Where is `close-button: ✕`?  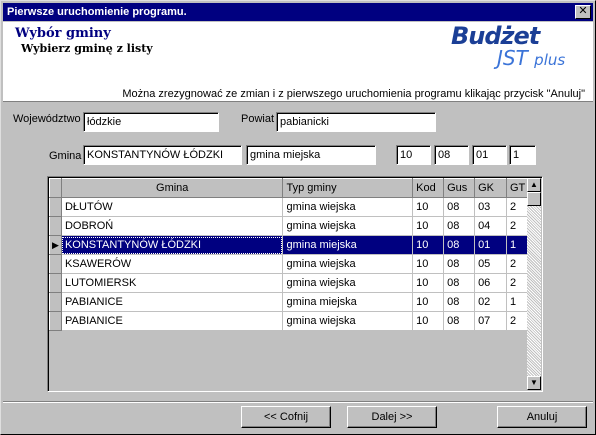
close-button: ✕ is located at coordinates (583, 12).